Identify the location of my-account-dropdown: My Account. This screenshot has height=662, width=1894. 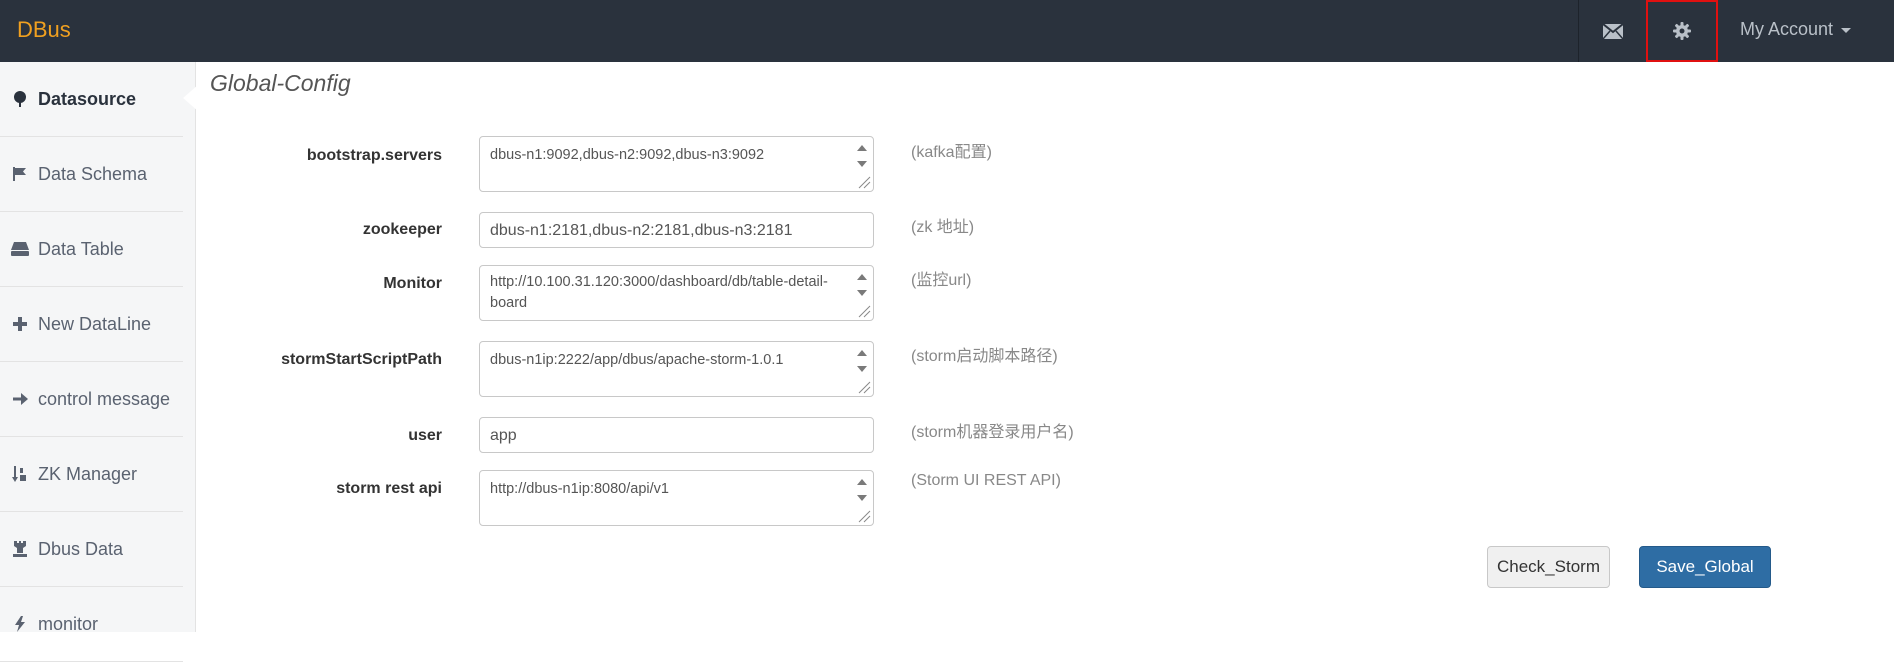
(1796, 29).